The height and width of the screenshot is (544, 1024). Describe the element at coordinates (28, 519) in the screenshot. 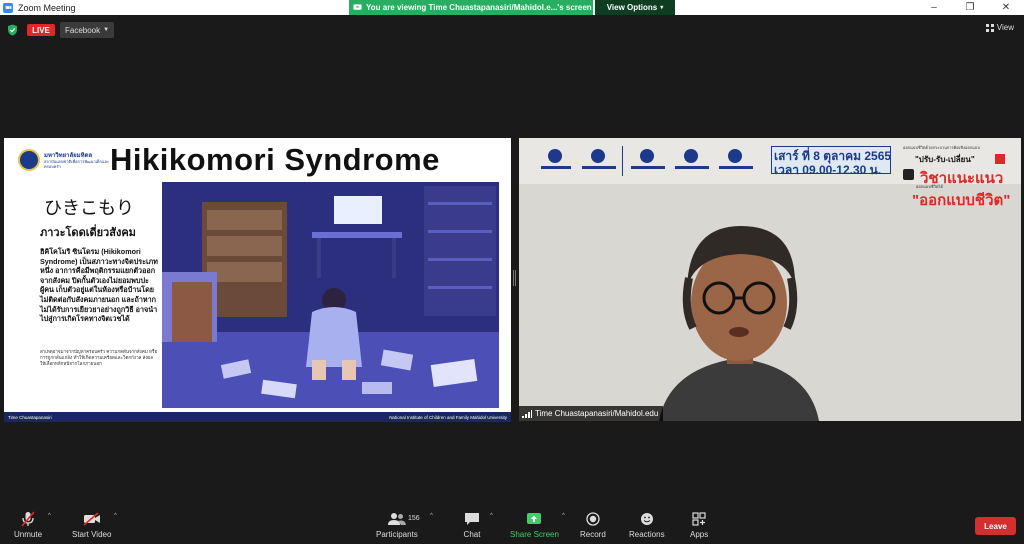

I see `muted-microphone-icon` at that location.